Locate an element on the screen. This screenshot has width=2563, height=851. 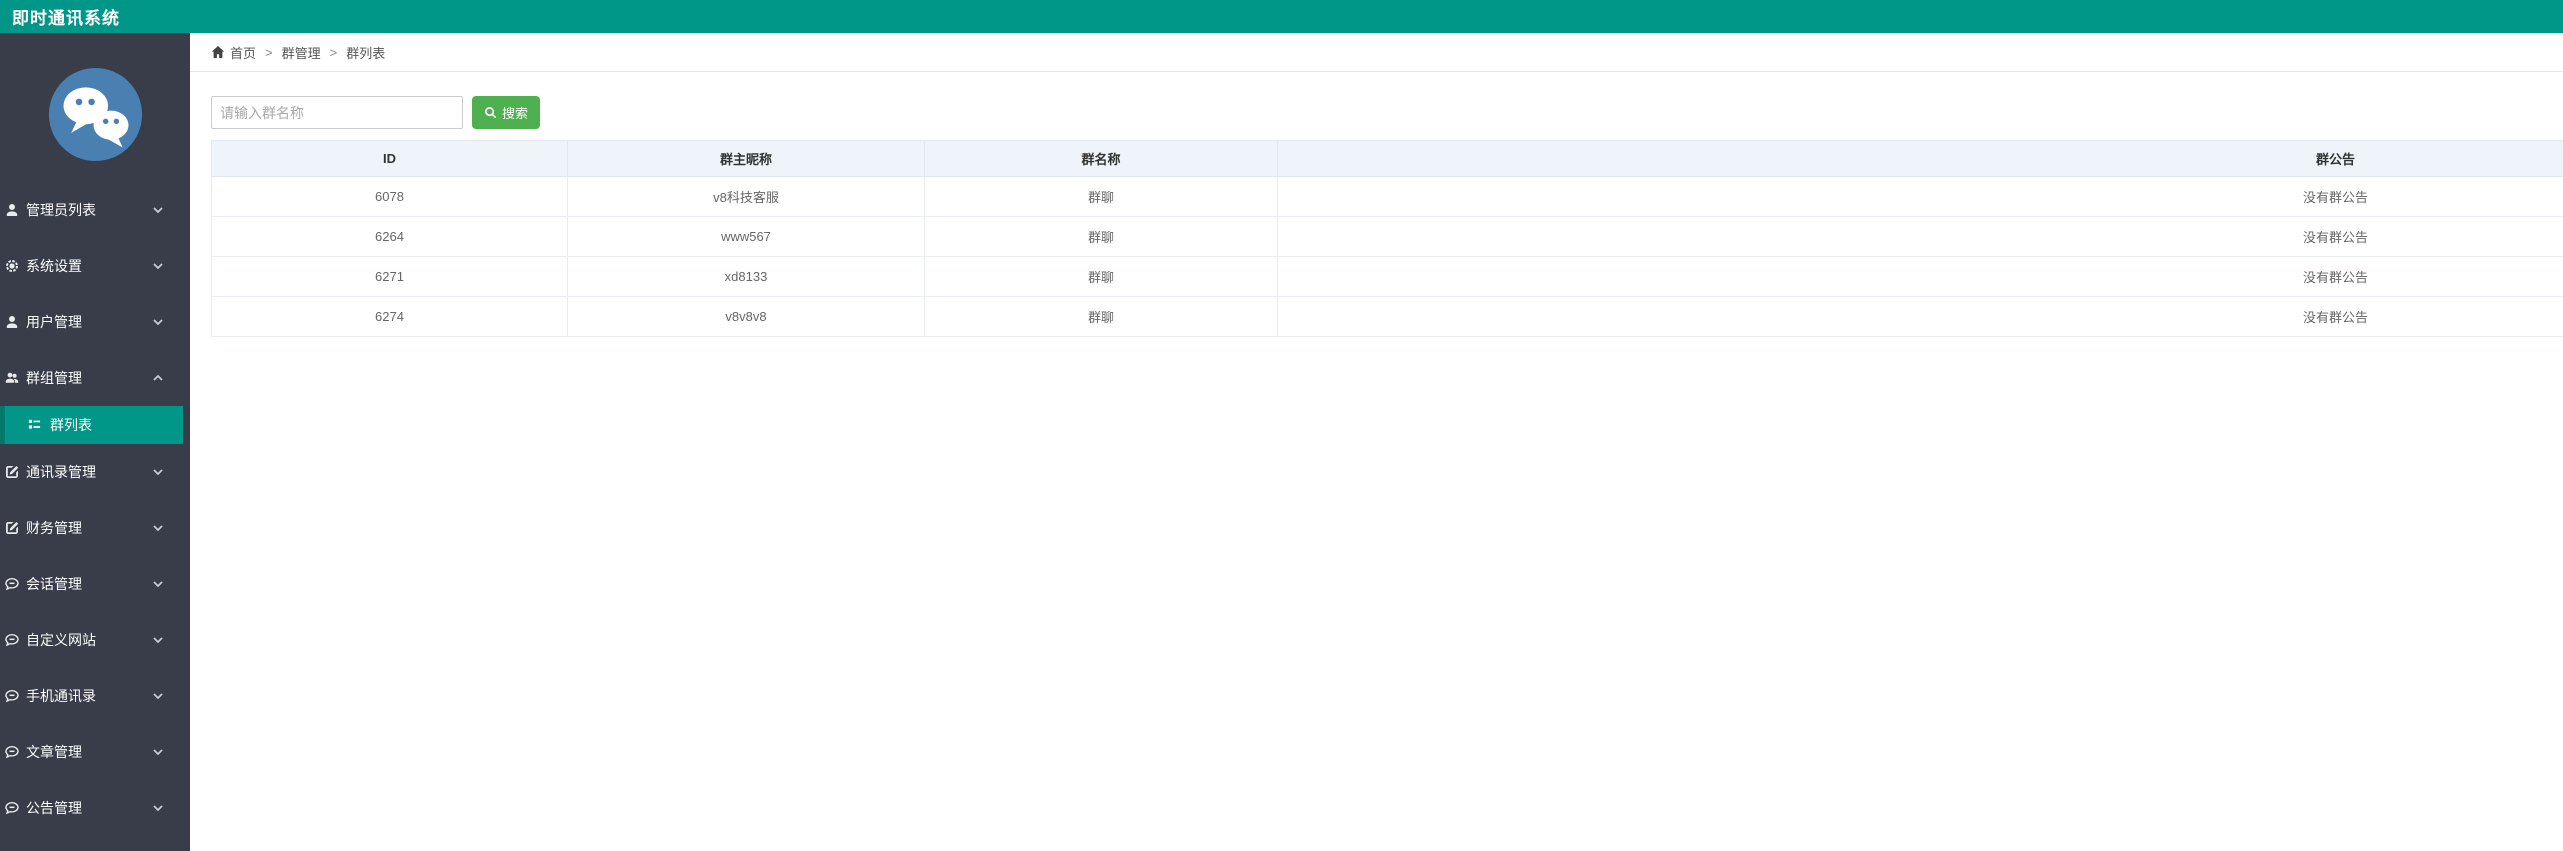
sidebar-submenu-group: 群列表 is located at coordinates (95, 425).